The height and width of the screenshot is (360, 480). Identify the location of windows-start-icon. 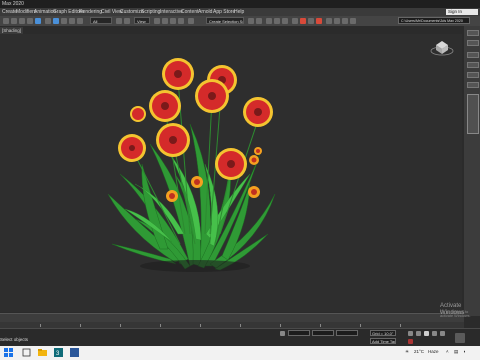
(8, 352).